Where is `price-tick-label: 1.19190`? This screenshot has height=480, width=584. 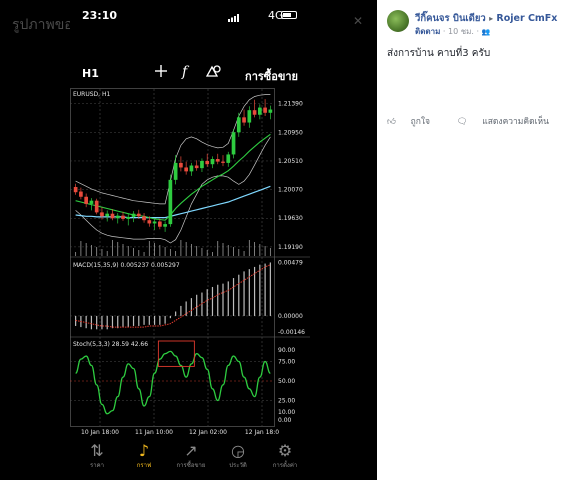 price-tick-label: 1.19190 is located at coordinates (290, 247).